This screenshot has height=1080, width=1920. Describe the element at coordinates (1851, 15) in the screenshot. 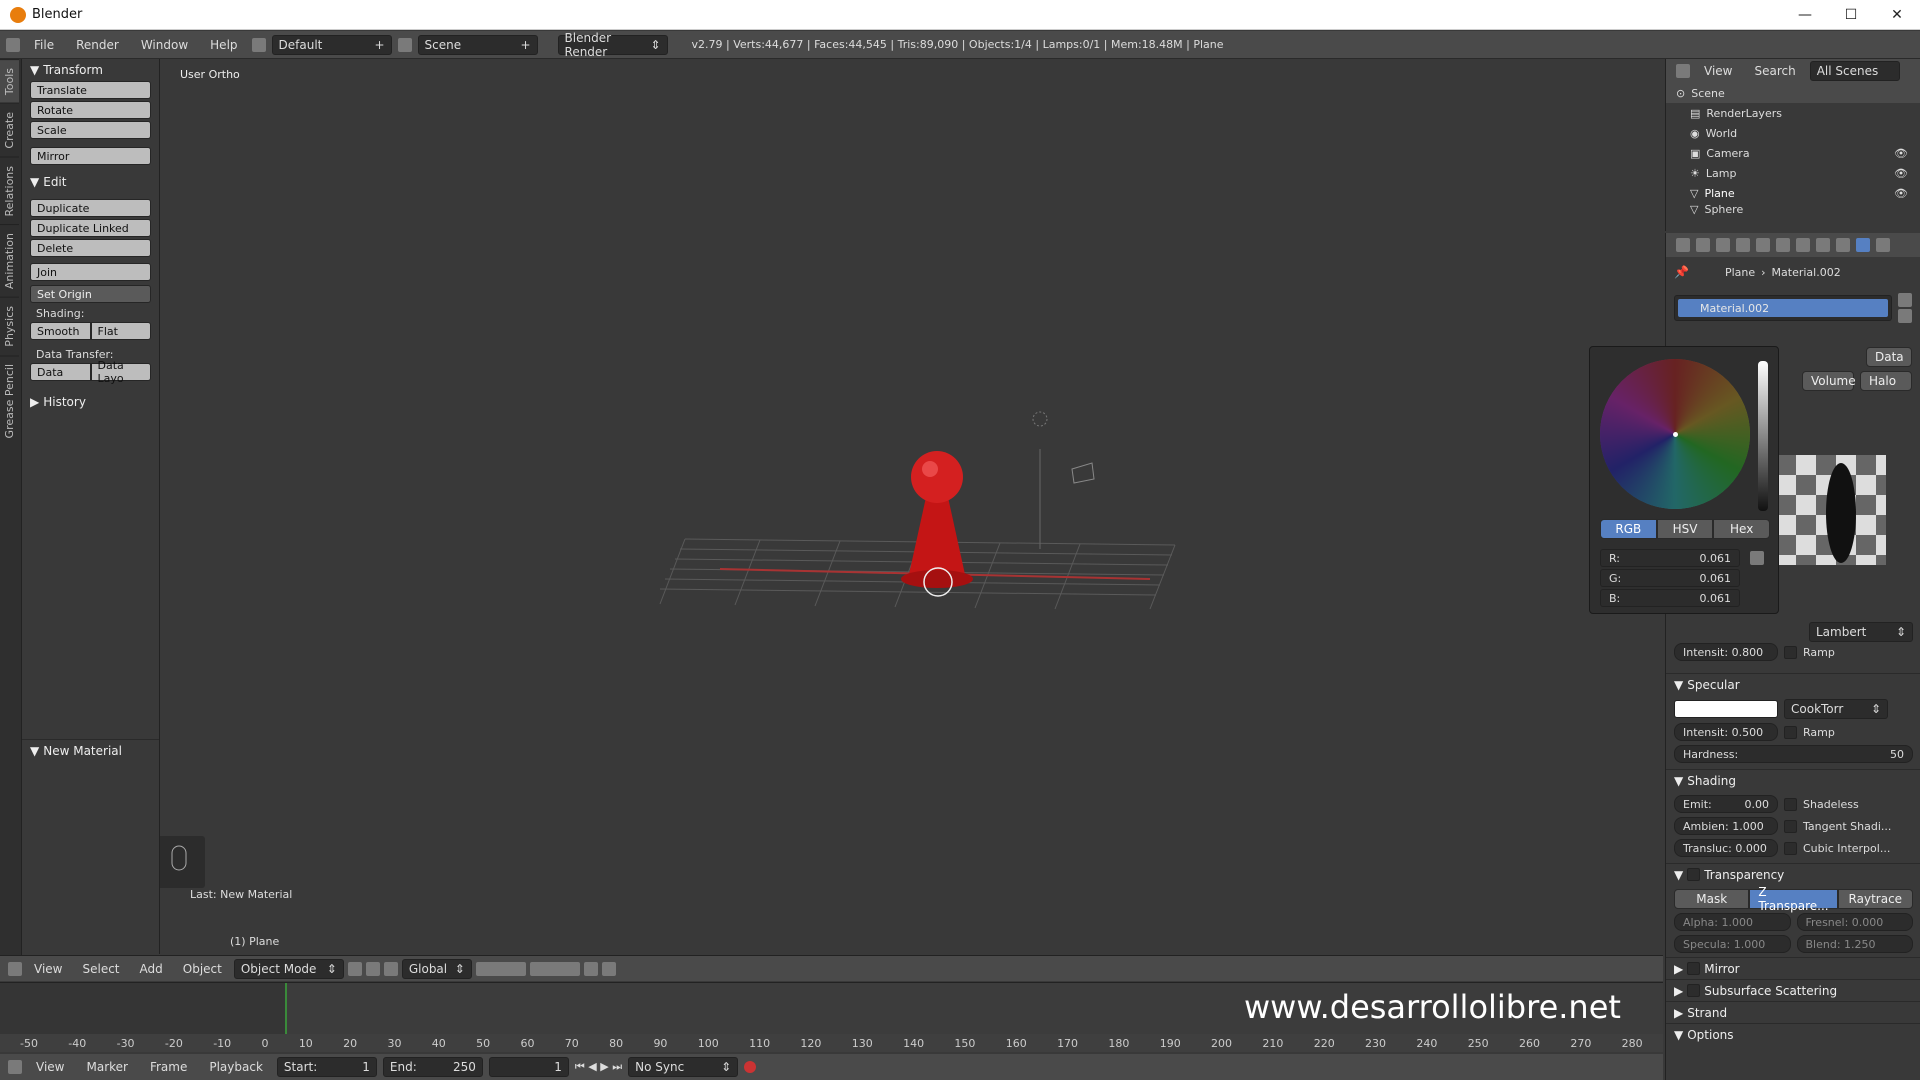

I see `maximize-icon: ☐` at that location.